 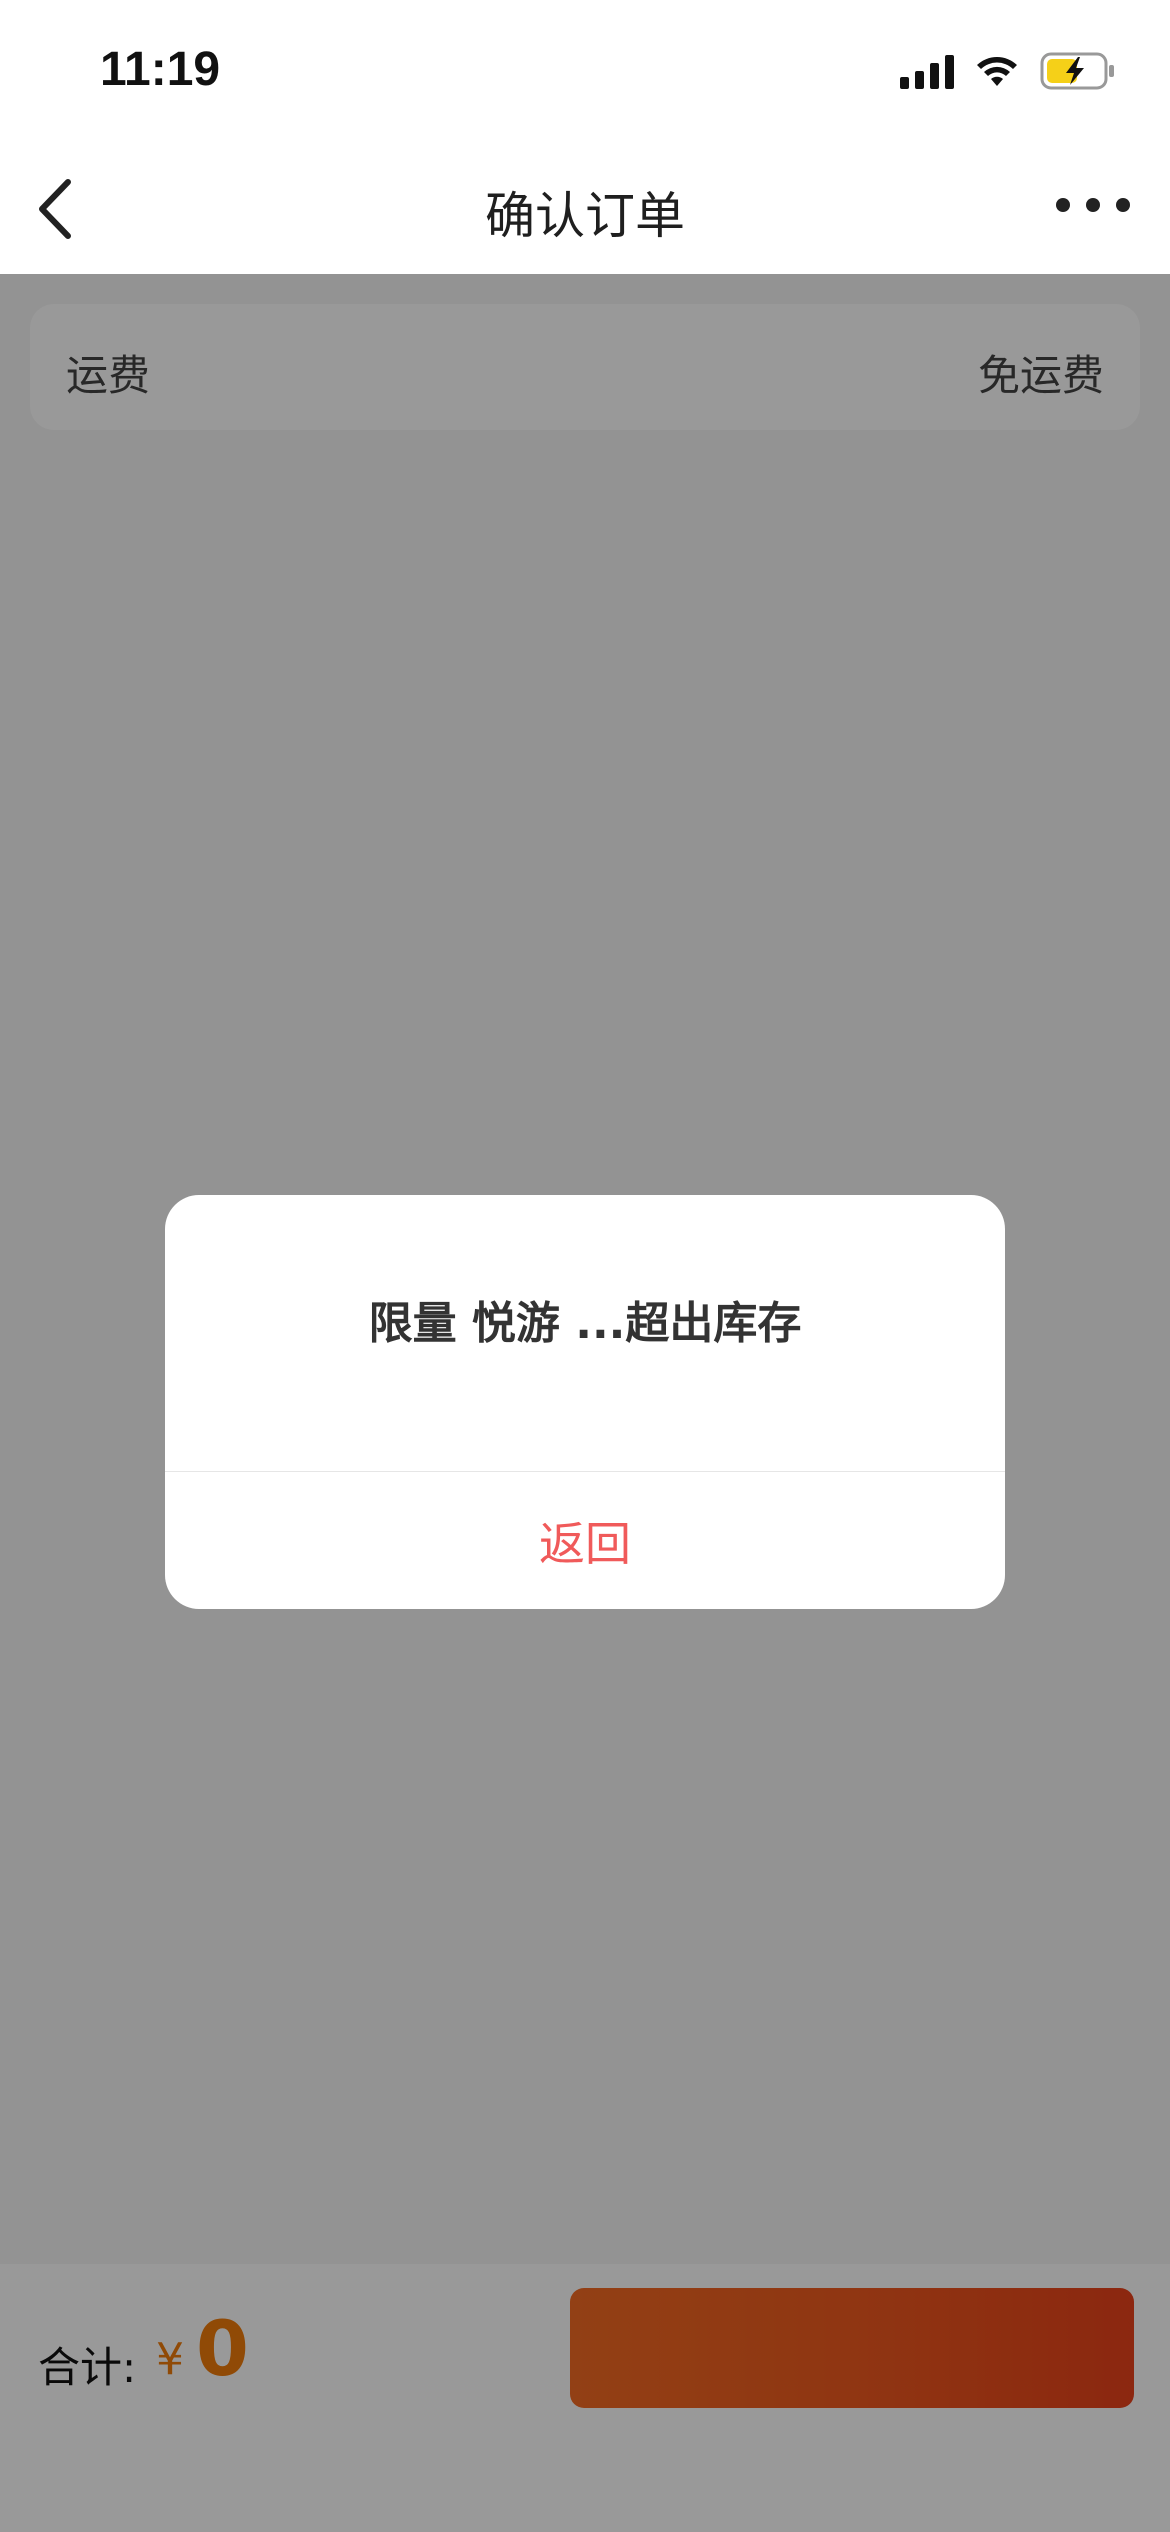 What do you see at coordinates (585, 70) in the screenshot?
I see `status-bar: 11:19` at bounding box center [585, 70].